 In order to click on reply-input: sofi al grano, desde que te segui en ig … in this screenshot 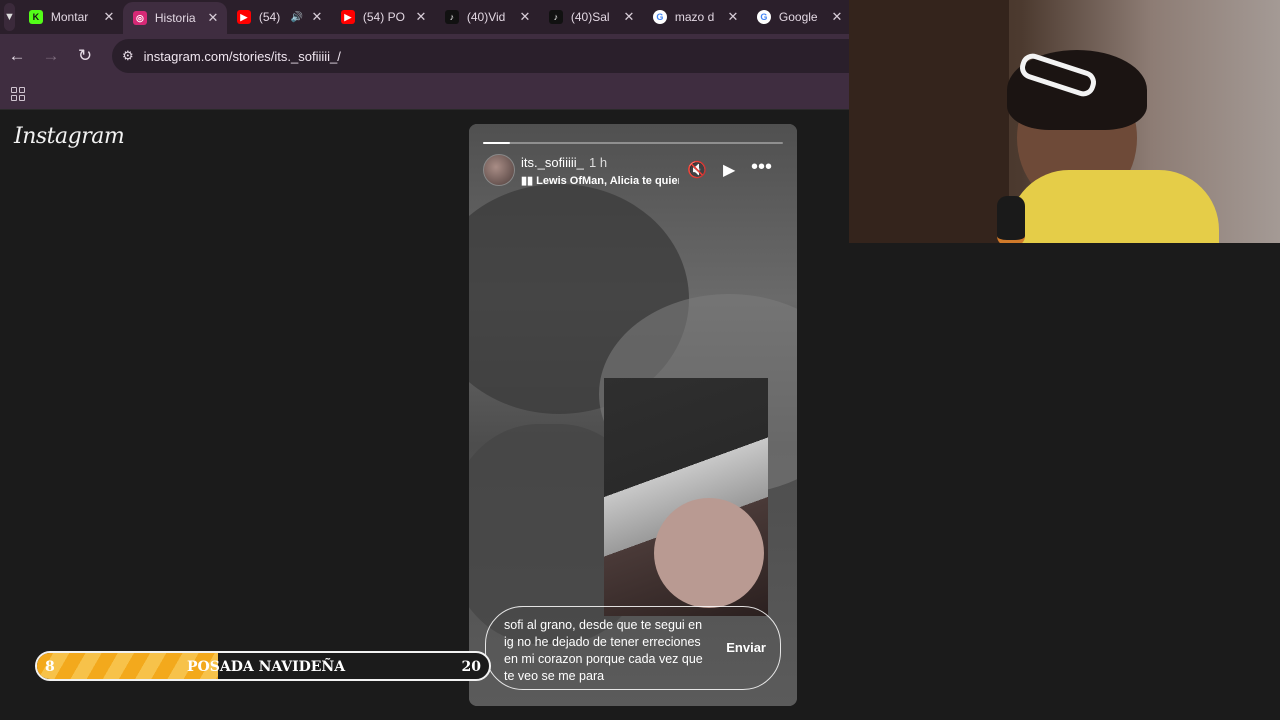, I will do `click(633, 648)`.